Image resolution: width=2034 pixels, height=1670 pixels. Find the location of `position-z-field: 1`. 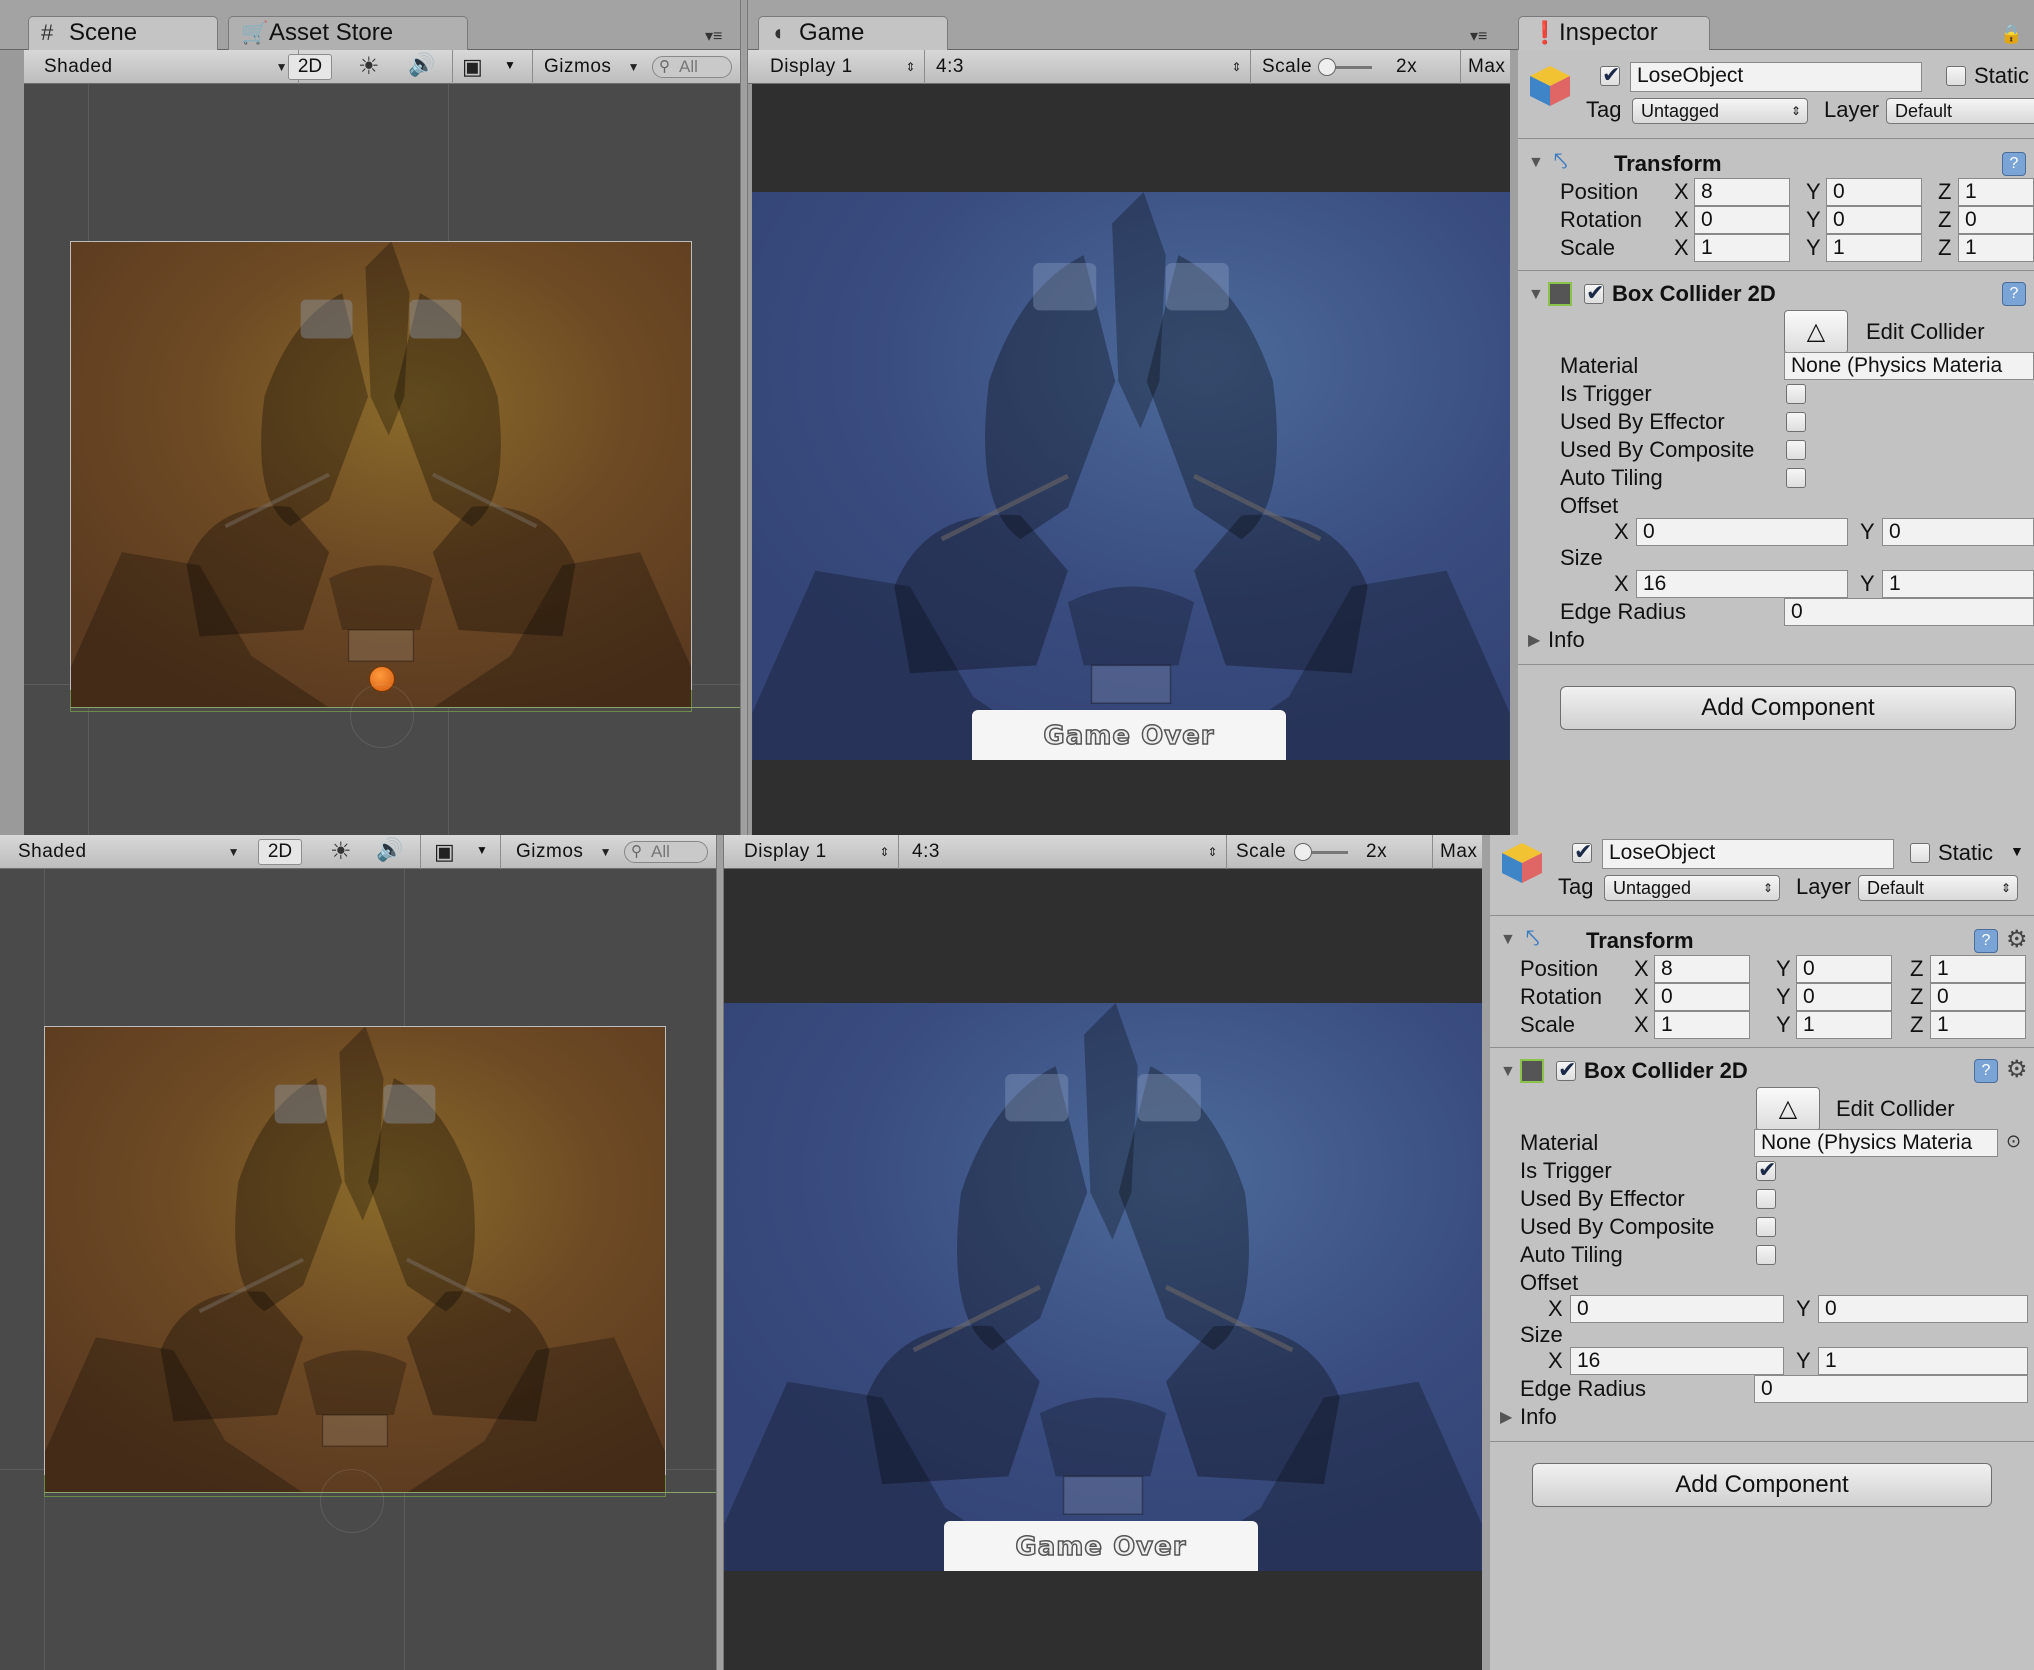

position-z-field: 1 is located at coordinates (1996, 192).